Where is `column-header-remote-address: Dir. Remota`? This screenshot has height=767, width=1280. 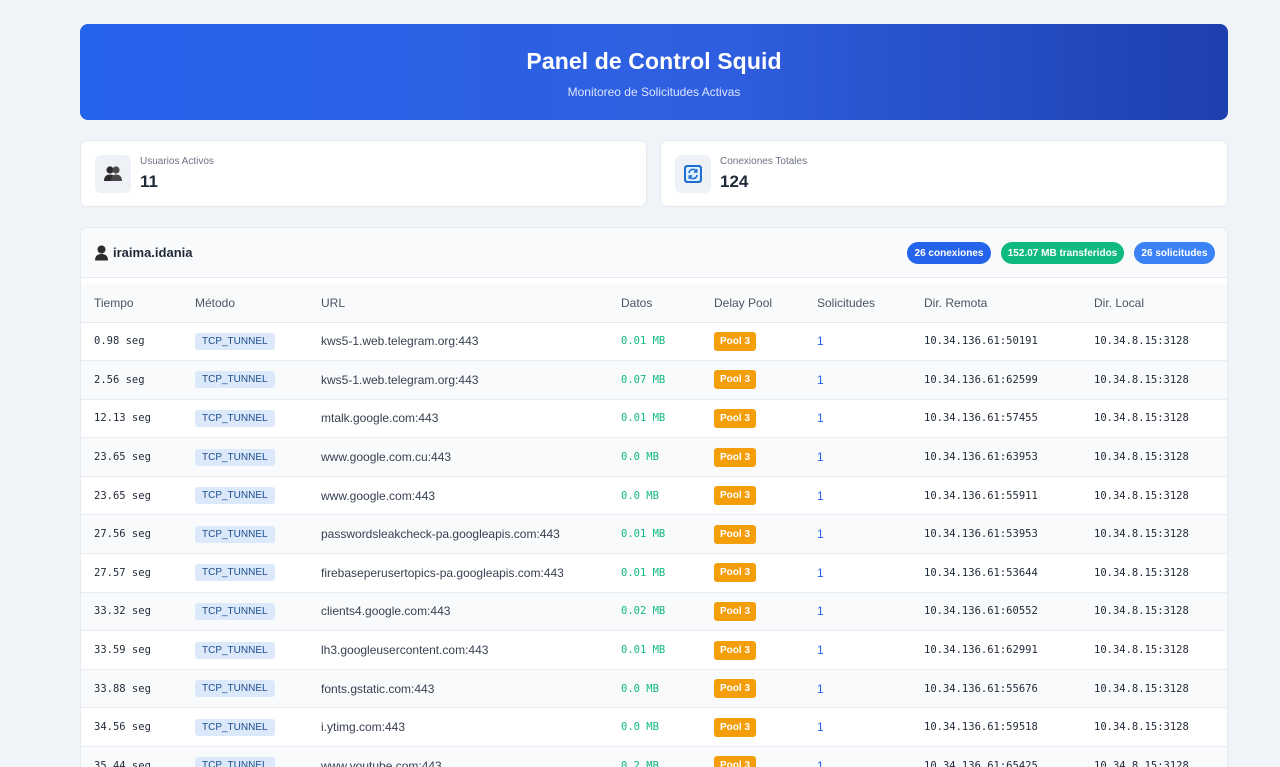 column-header-remote-address: Dir. Remota is located at coordinates (996, 303).